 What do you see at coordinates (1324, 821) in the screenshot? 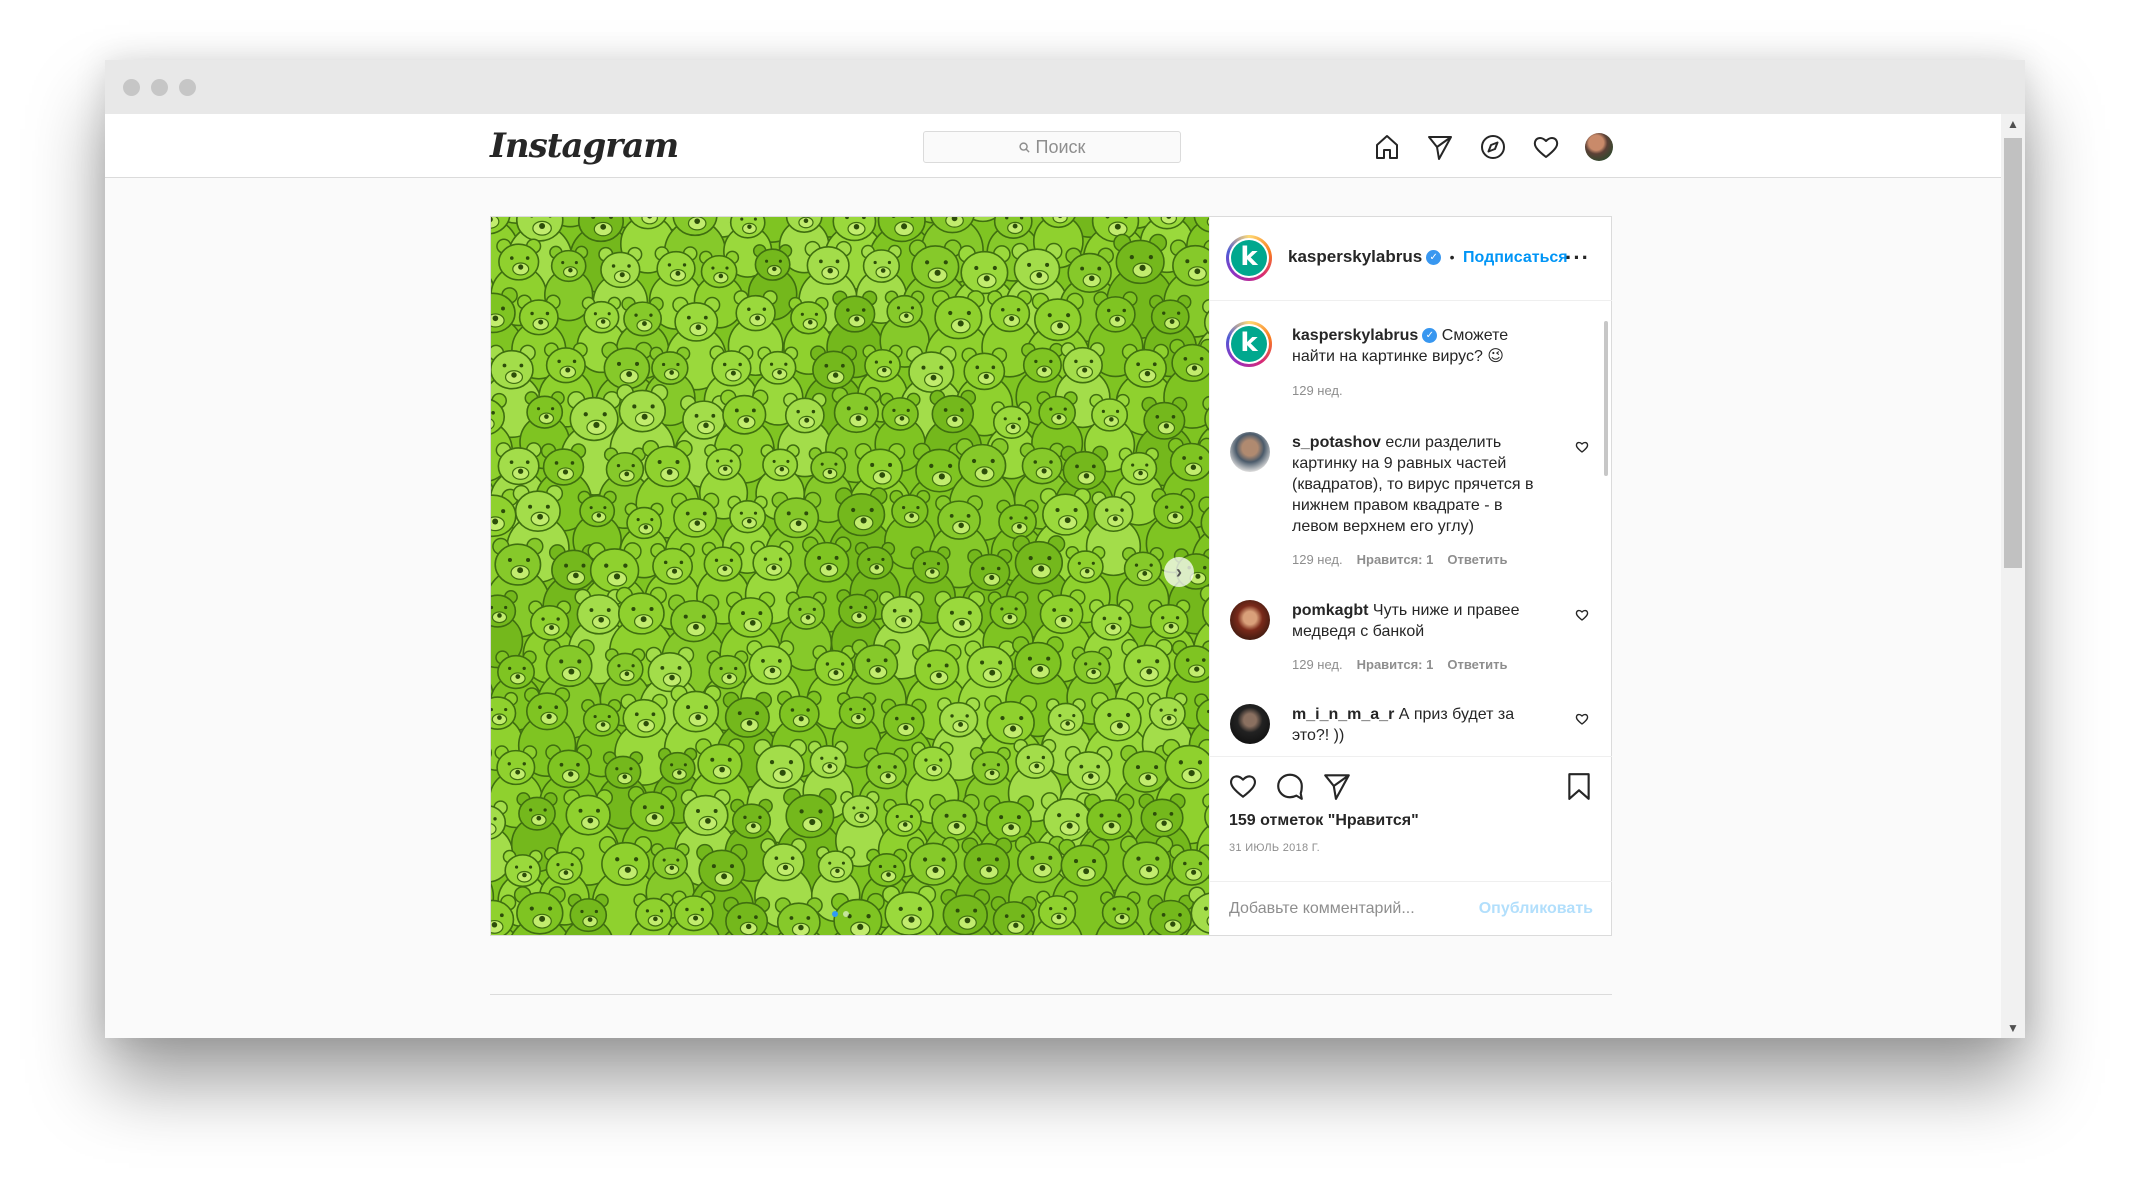
I see `likes-count: 159 отметок "Нравится"` at bounding box center [1324, 821].